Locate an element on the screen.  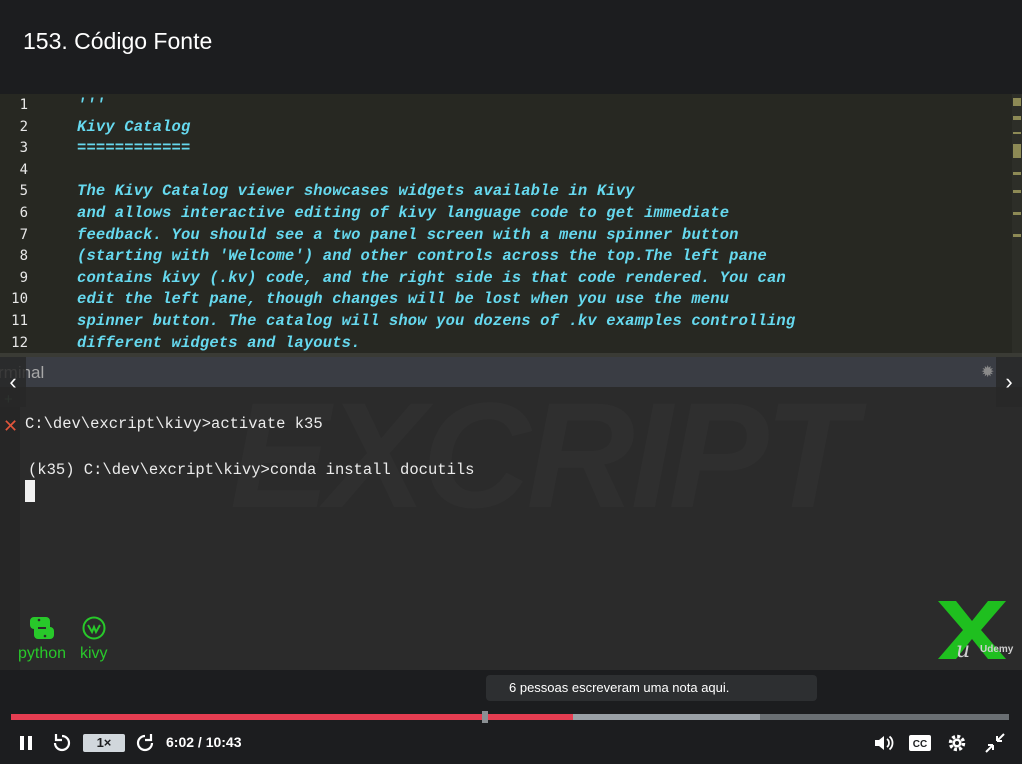
pause-icon is located at coordinates (26, 743).